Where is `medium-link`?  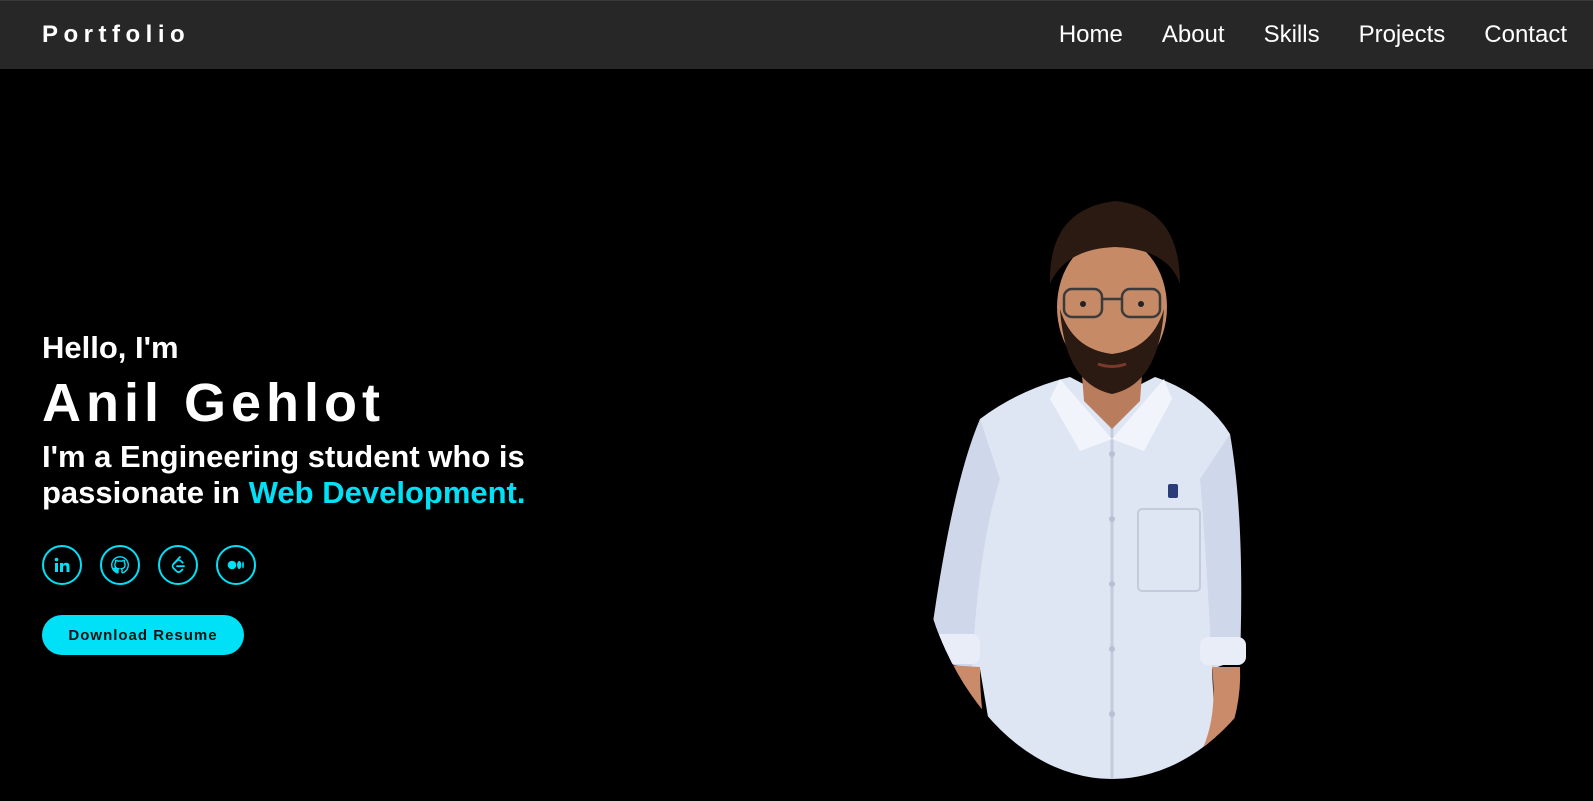 medium-link is located at coordinates (236, 565).